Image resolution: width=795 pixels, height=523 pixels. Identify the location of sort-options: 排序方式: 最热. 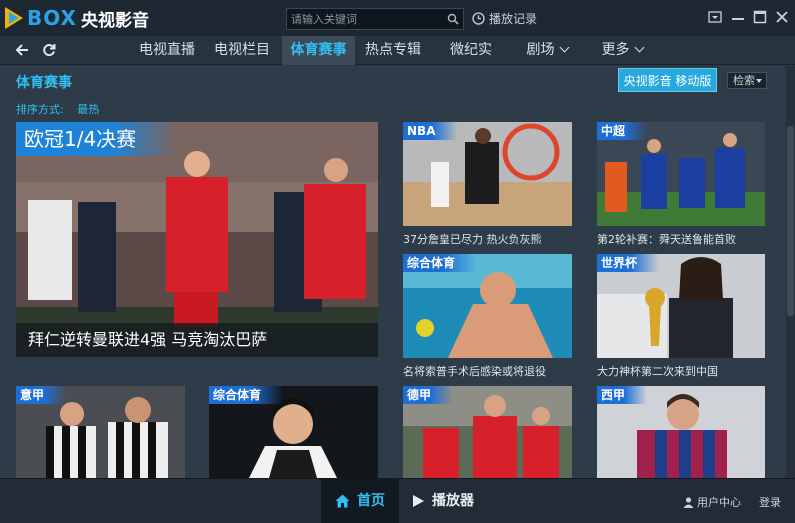
(57, 109).